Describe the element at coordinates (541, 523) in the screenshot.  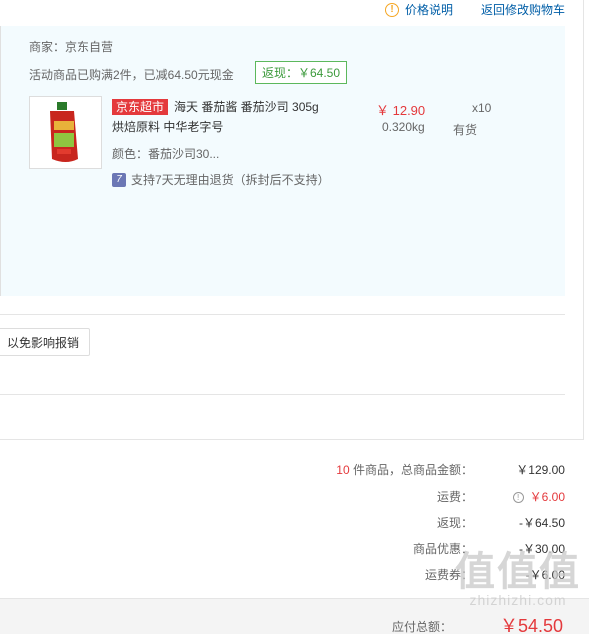
I see `cashback-value: -￥64.50` at that location.